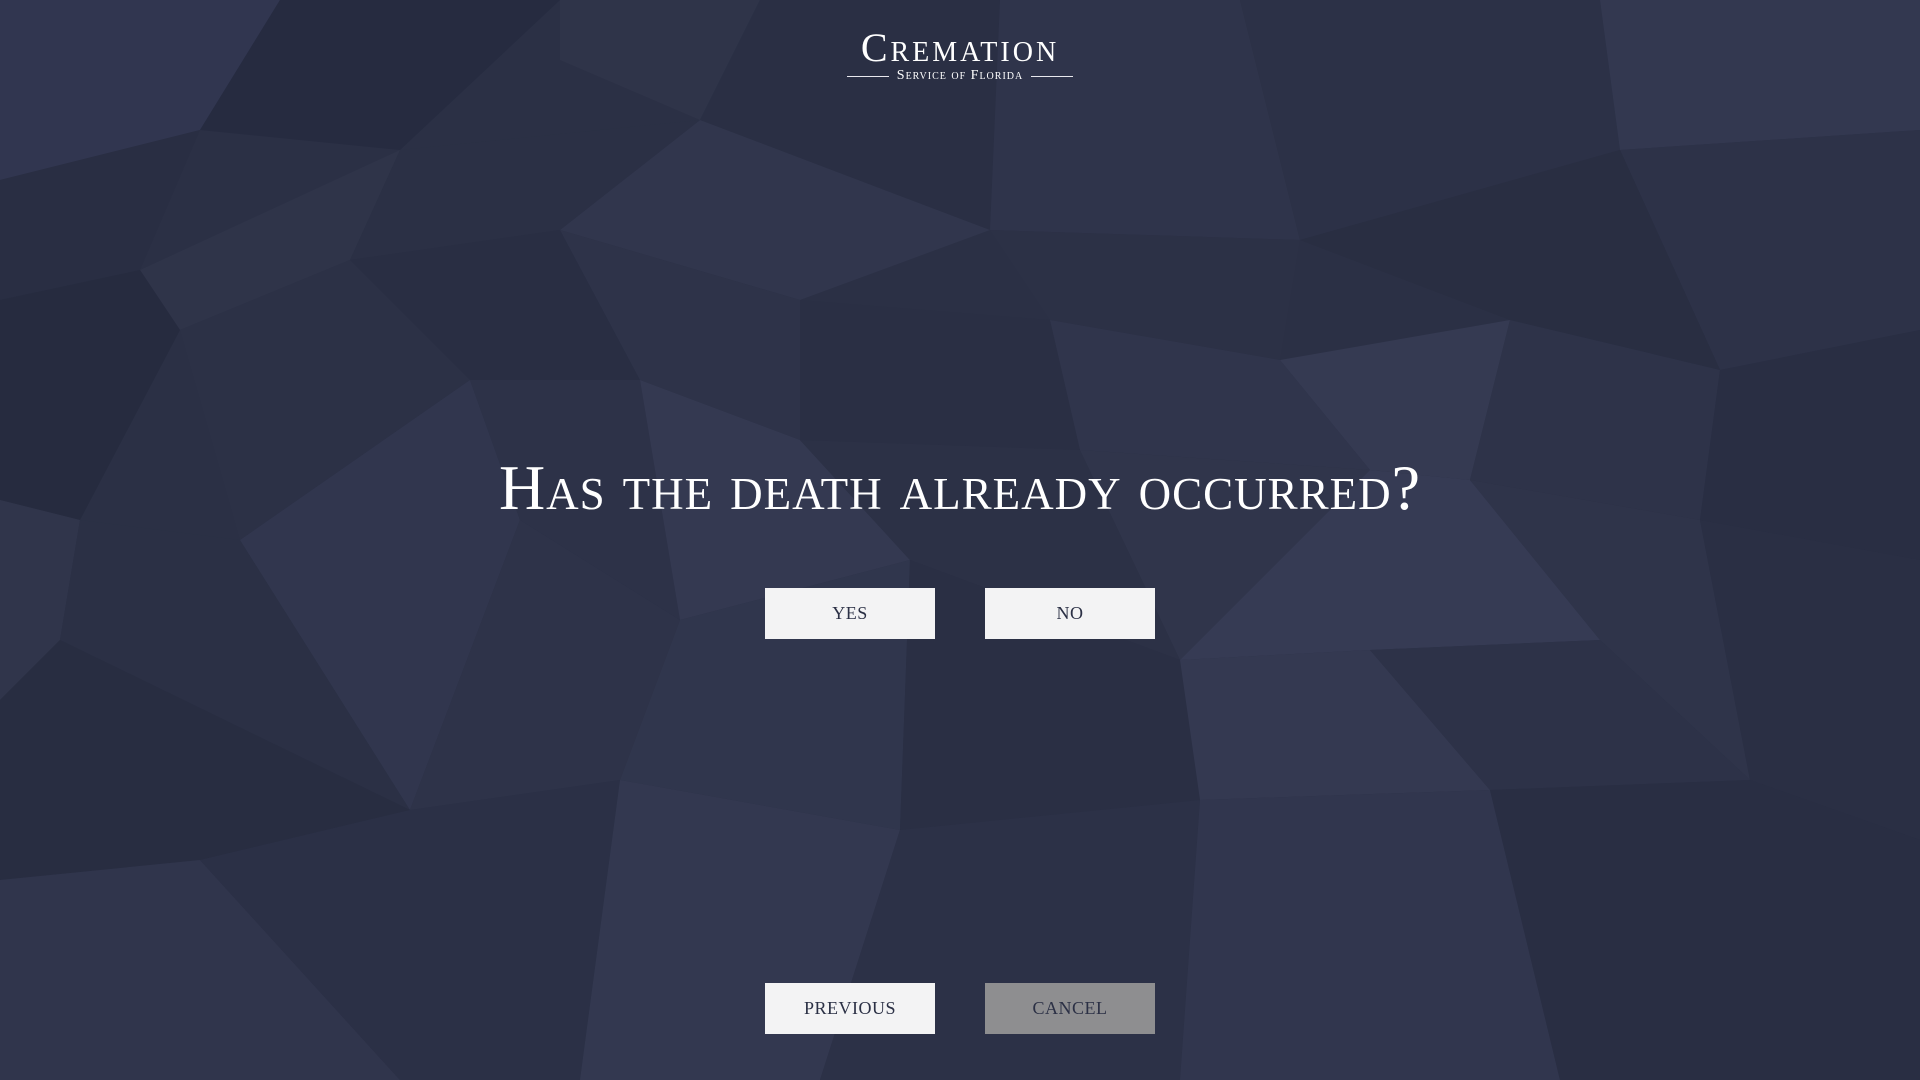 The image size is (1920, 1080). Describe the element at coordinates (1070, 613) in the screenshot. I see `no-button: NO` at that location.